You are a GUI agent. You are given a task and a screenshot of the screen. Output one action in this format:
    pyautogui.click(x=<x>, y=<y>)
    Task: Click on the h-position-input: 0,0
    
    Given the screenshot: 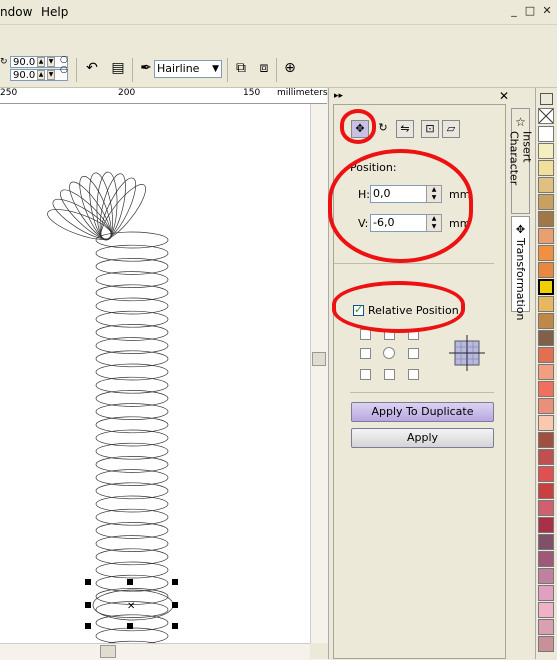 What is the action you would take?
    pyautogui.click(x=399, y=194)
    